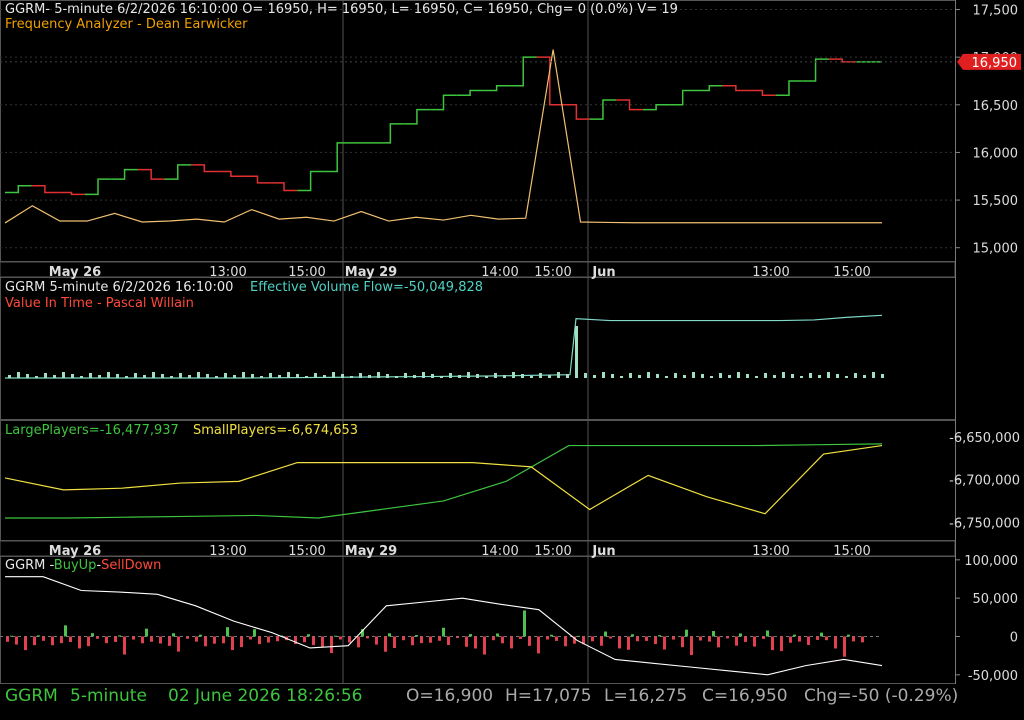 Image resolution: width=1024 pixels, height=720 pixels. I want to click on y-tick-label: 100,000, so click(991, 561).